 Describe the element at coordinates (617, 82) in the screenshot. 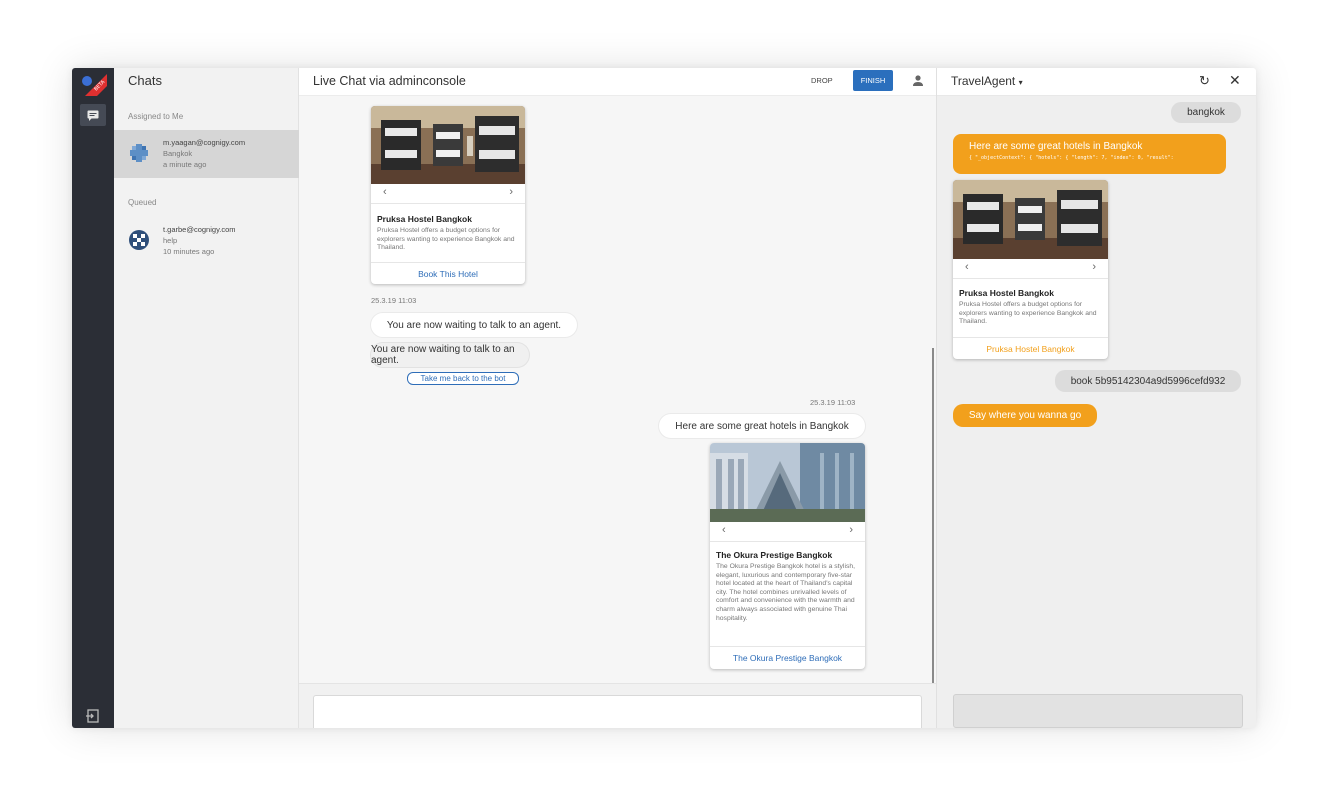

I see `conversation-header: Live Chat via adminconsole DROP FINISH` at that location.